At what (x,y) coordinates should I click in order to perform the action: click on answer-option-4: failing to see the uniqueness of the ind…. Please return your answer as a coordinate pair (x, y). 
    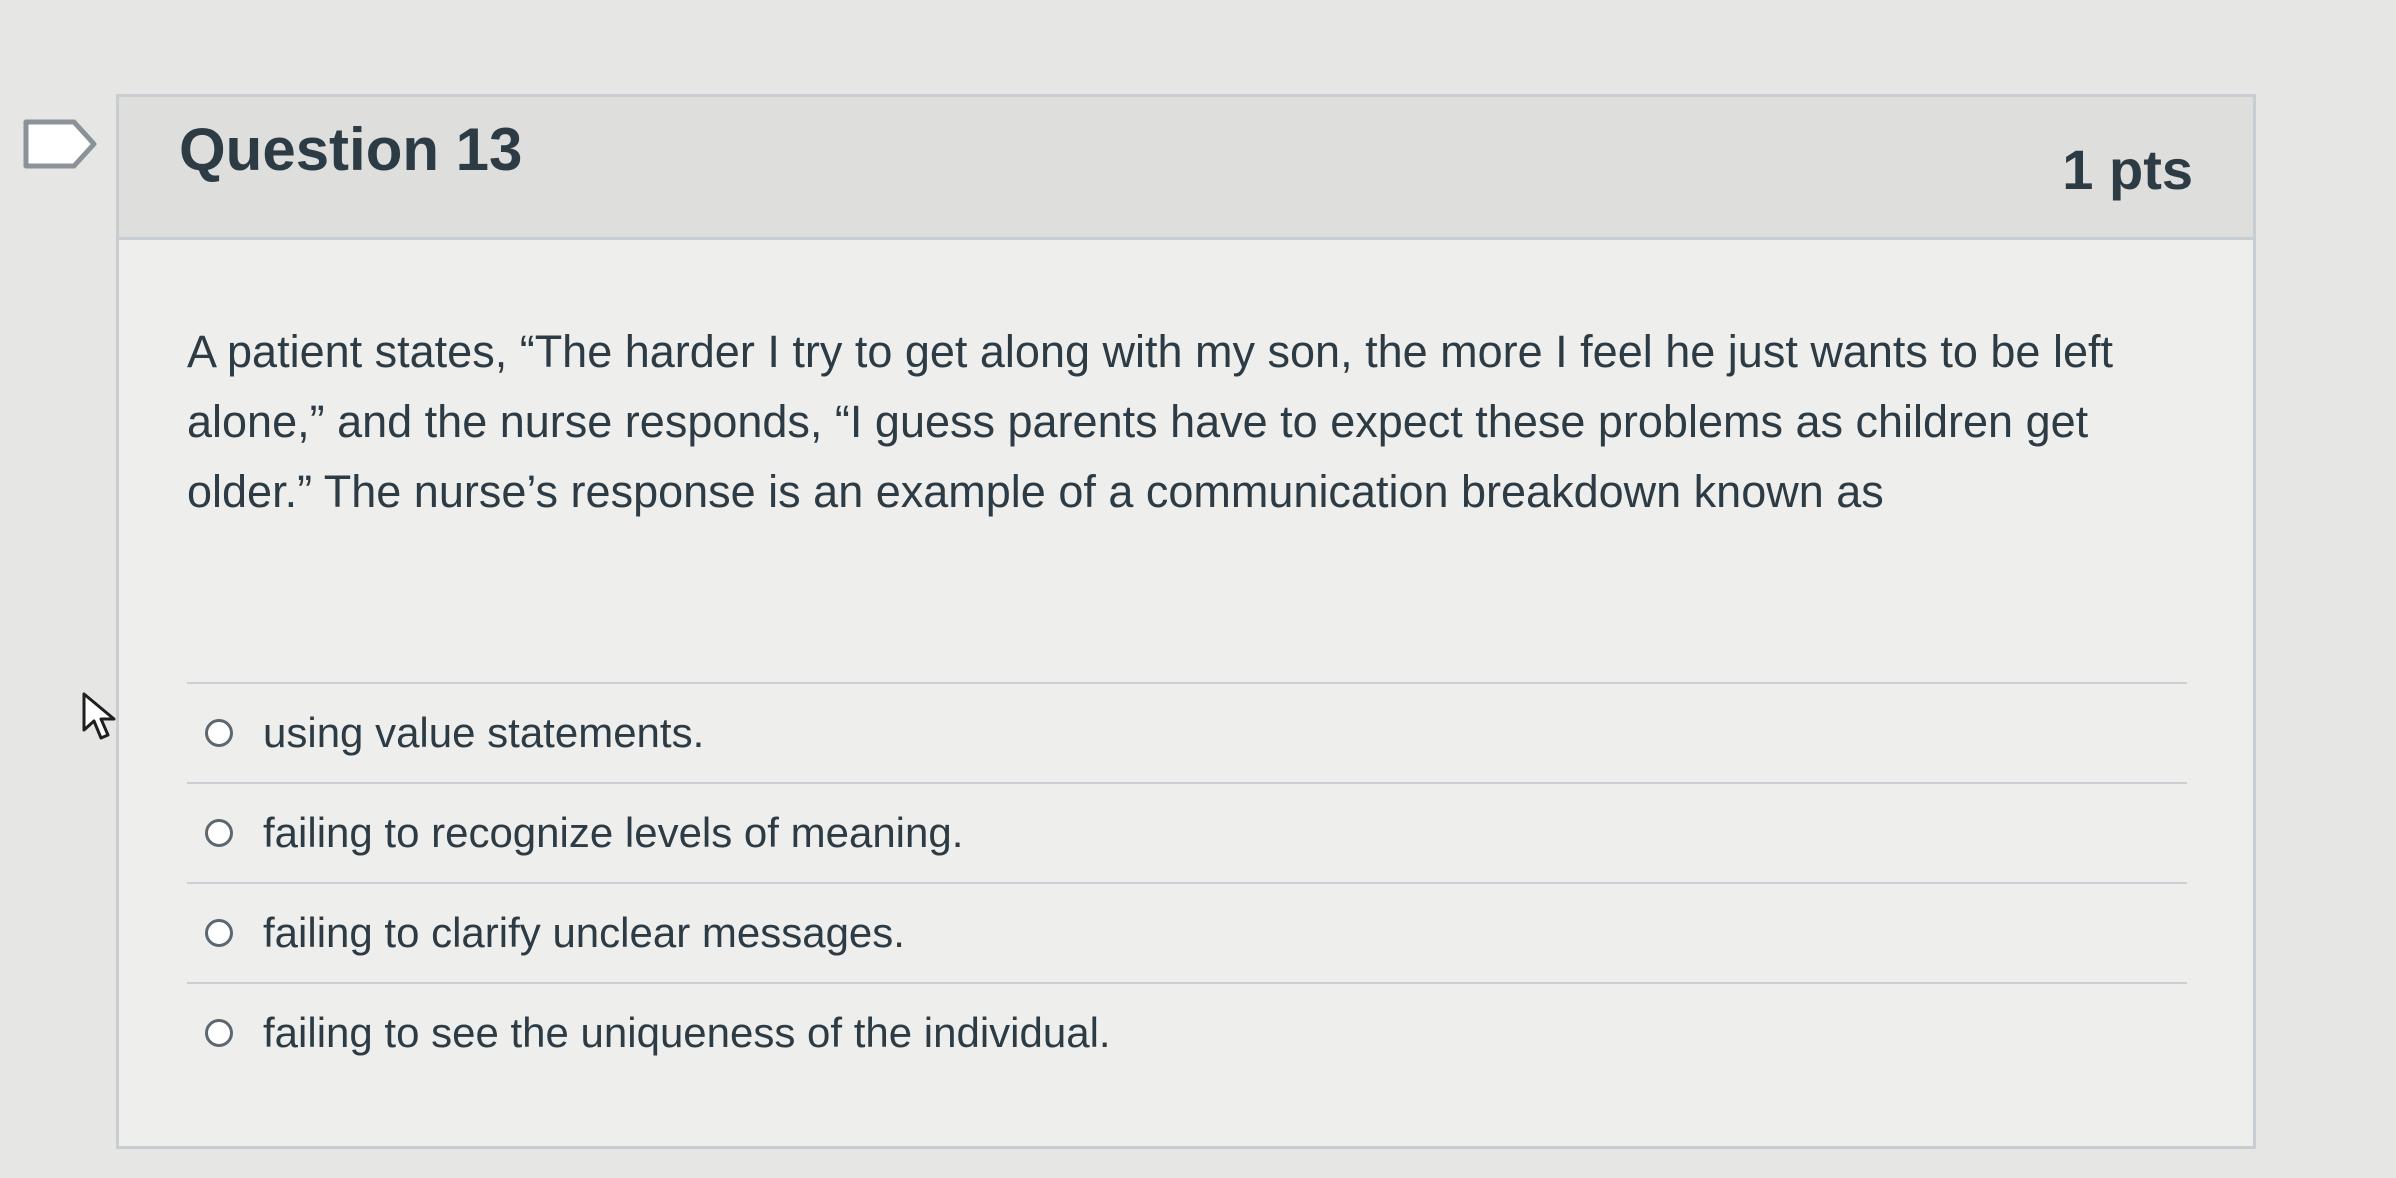
    Looking at the image, I should click on (1187, 1032).